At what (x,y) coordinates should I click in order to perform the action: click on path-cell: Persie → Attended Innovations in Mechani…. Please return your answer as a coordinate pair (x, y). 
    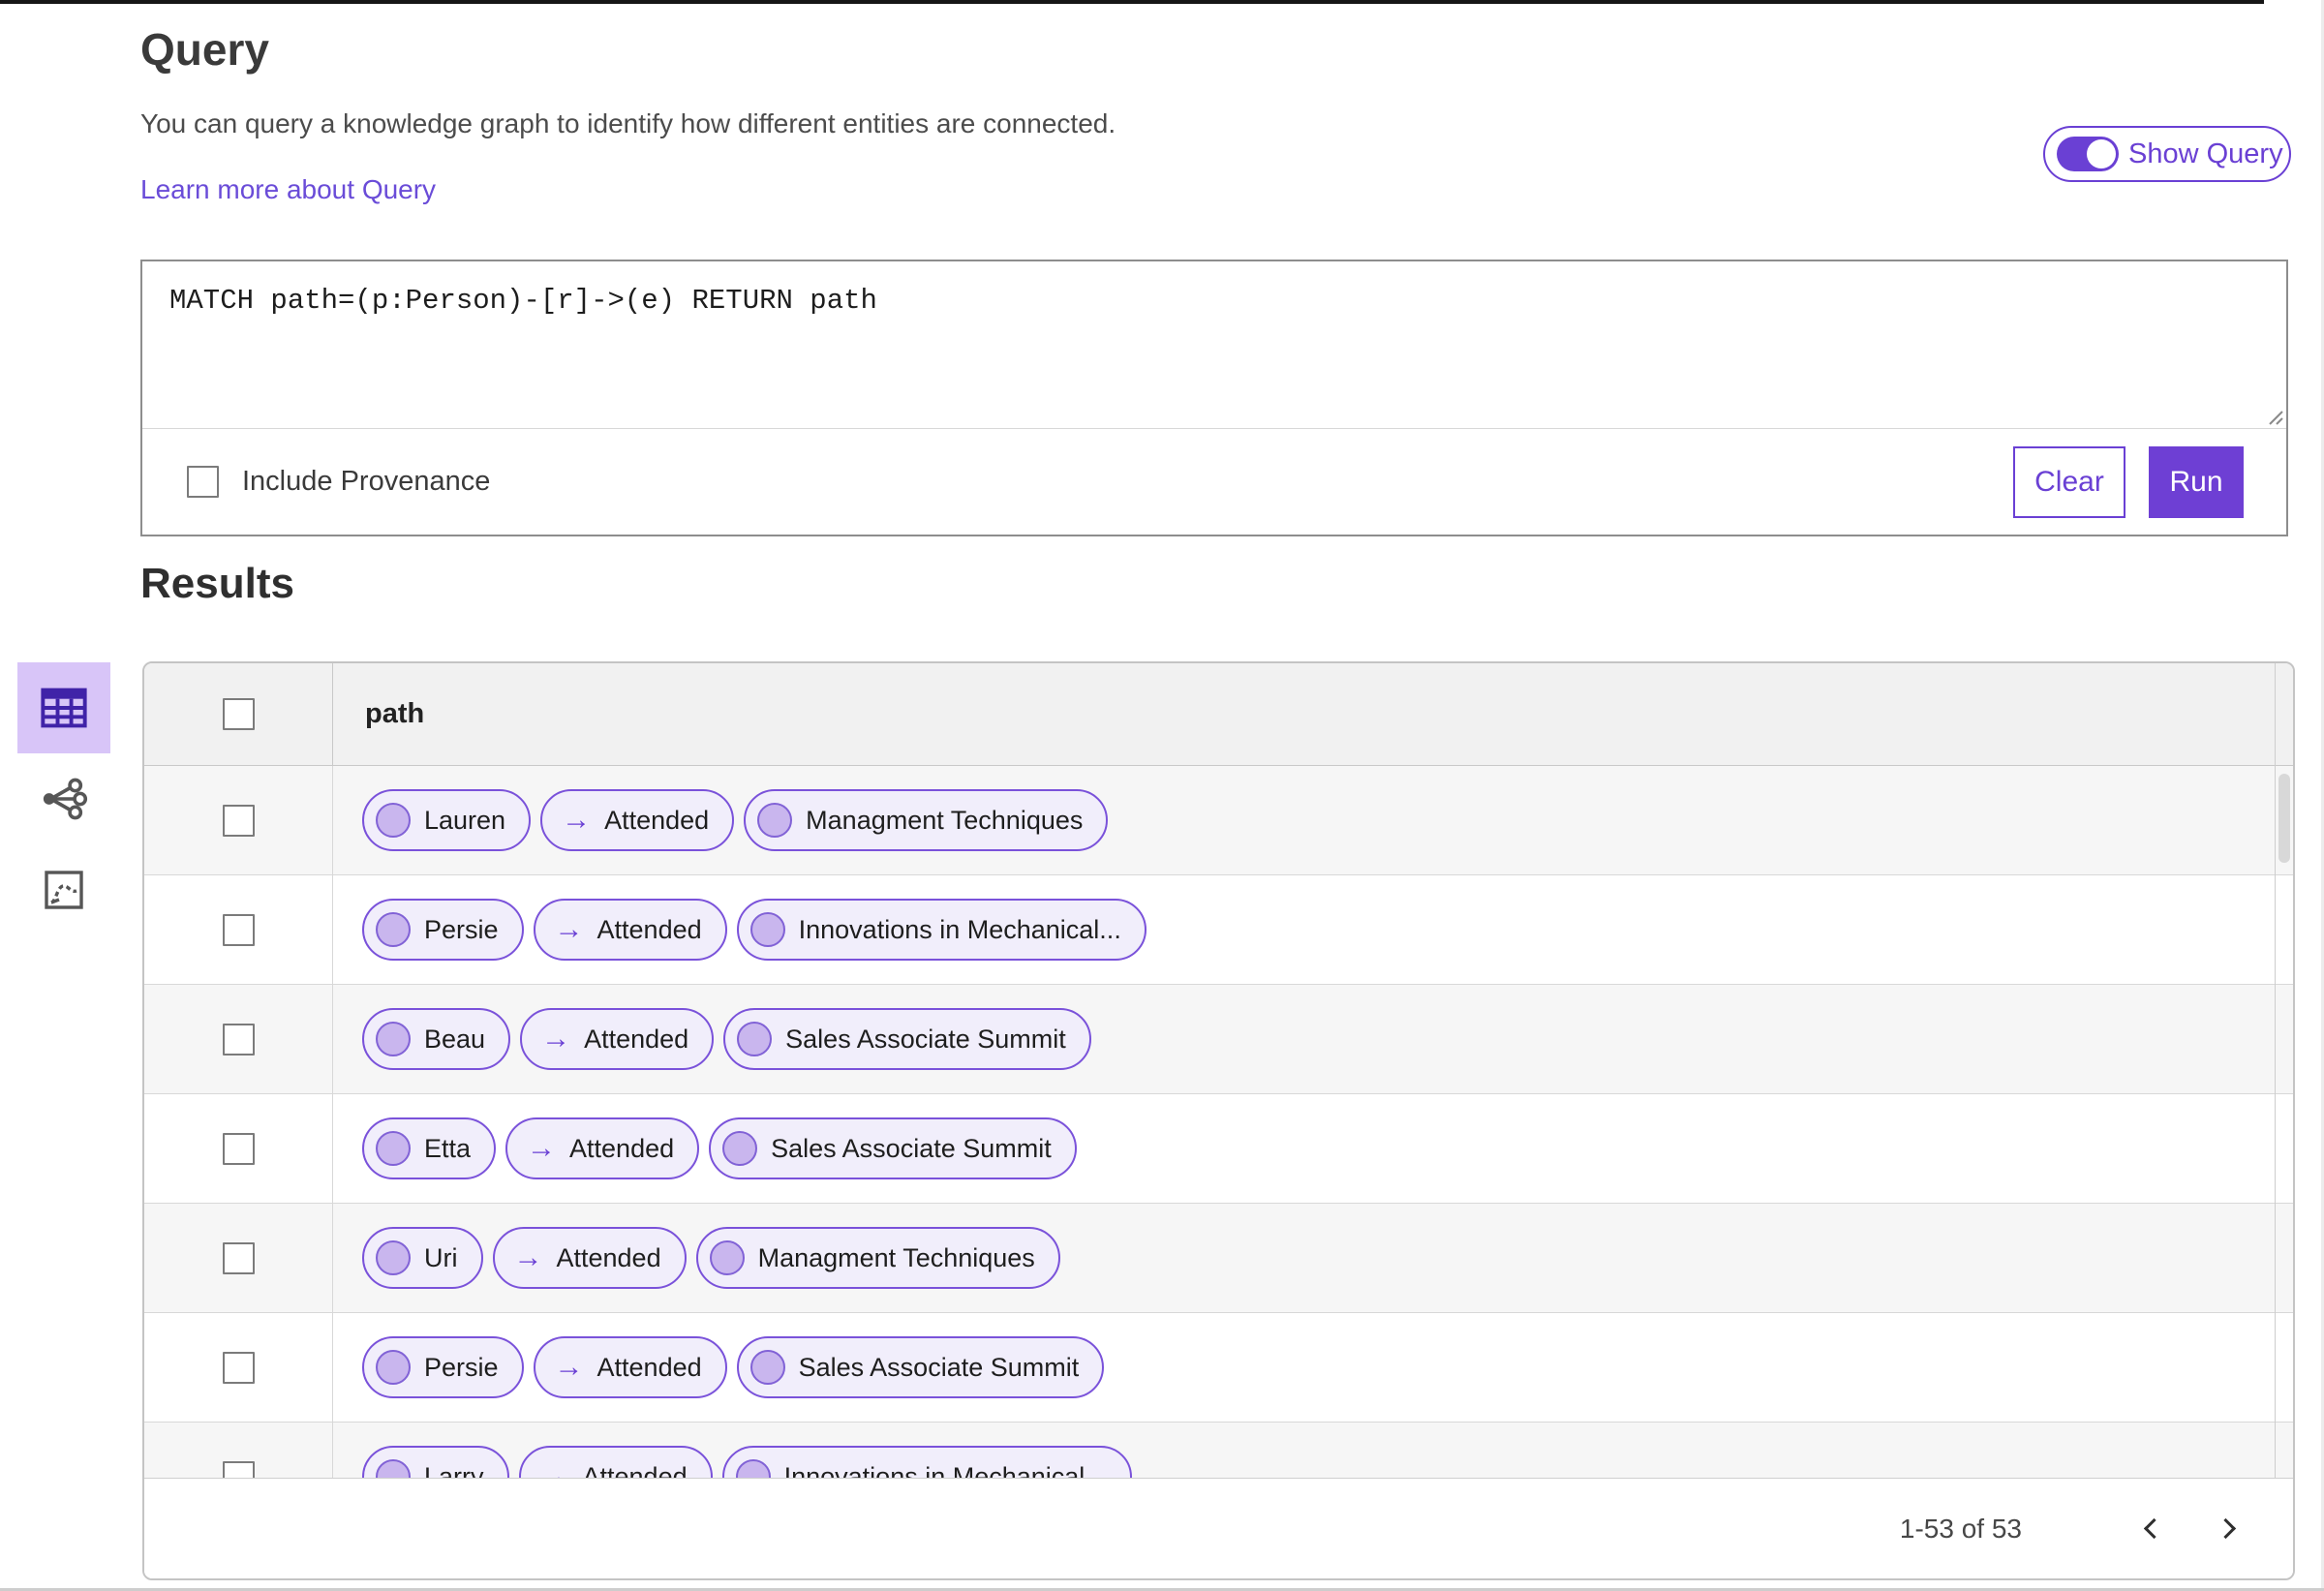
    Looking at the image, I should click on (1313, 929).